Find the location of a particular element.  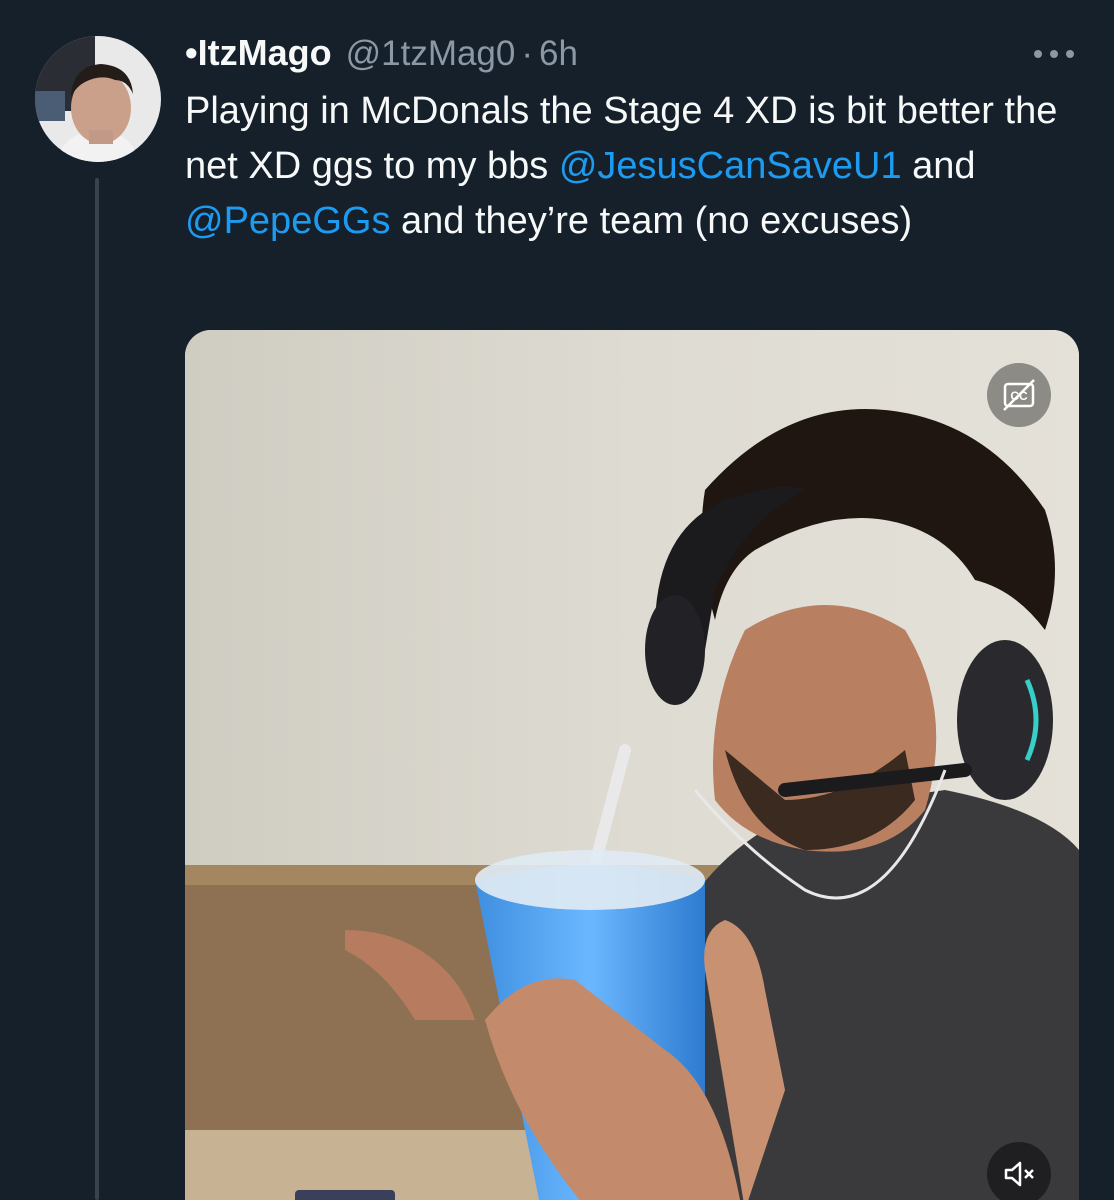

avatar-image is located at coordinates (98, 99).